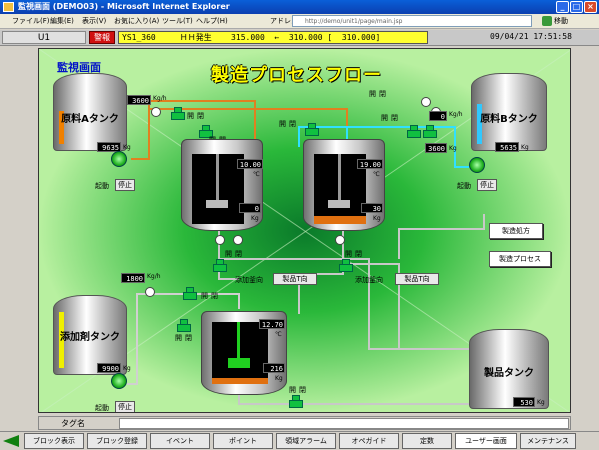 Image resolution: width=599 pixels, height=450 pixels. I want to click on raw-b-pump-icon, so click(477, 165).